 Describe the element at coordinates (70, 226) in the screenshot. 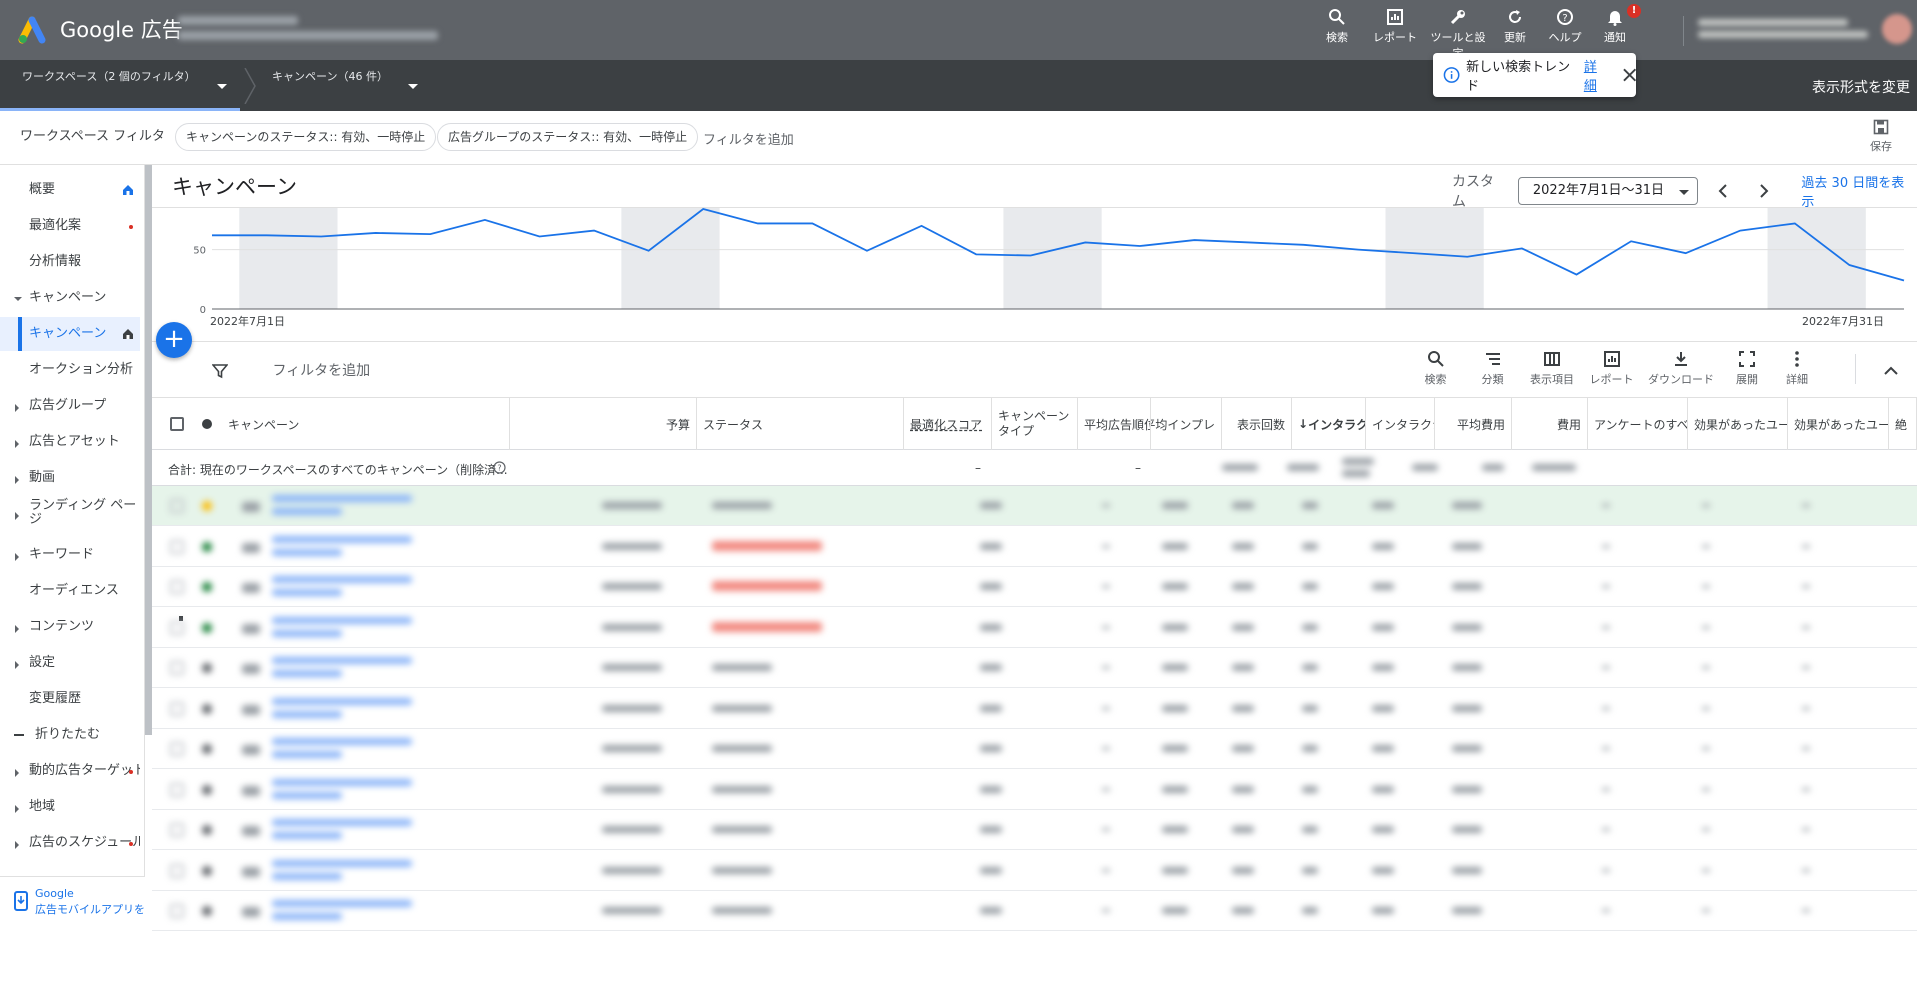

I see `sidebar-item-1: 最適化案` at that location.